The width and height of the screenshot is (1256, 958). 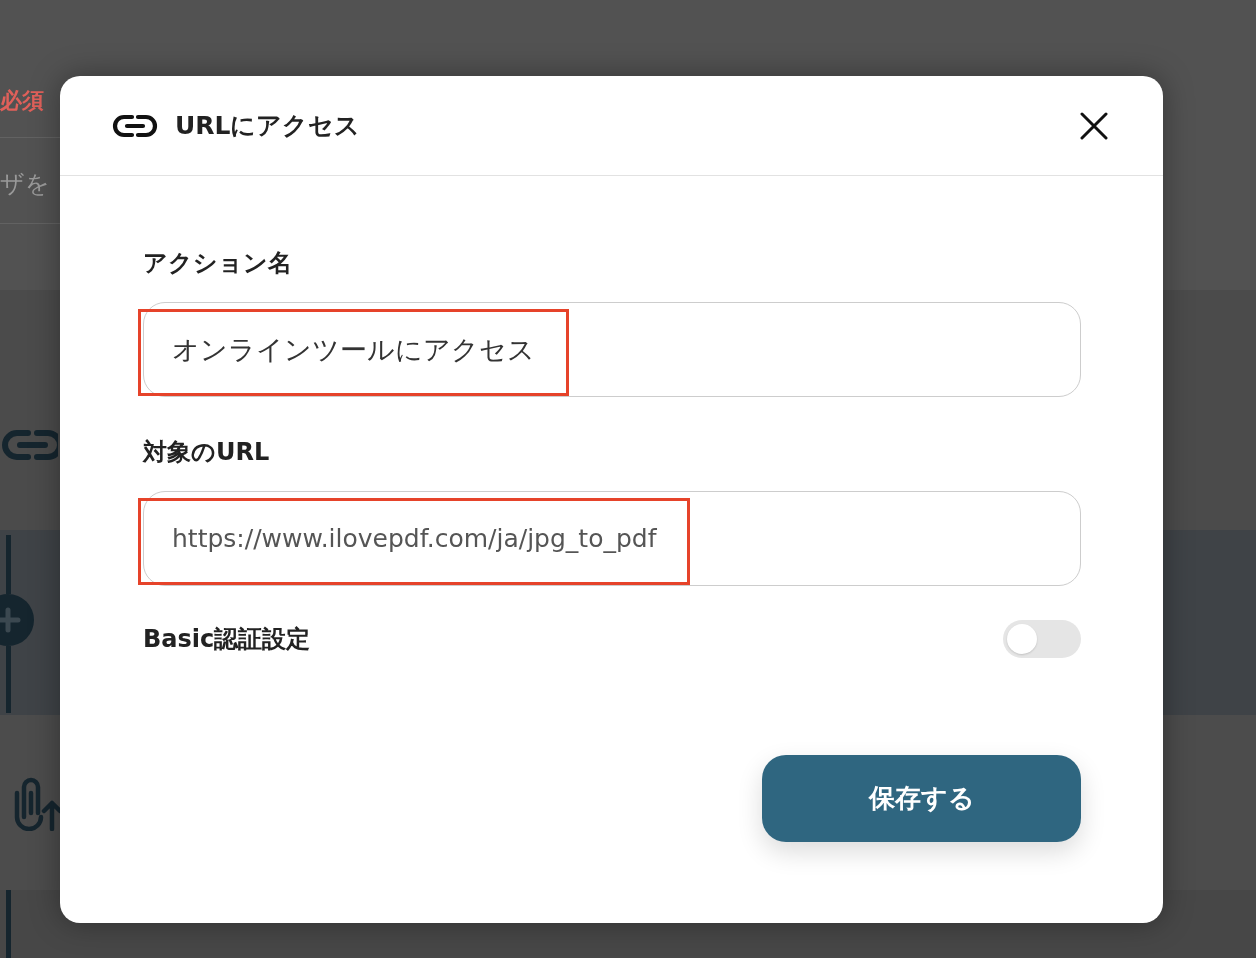 What do you see at coordinates (206, 452) in the screenshot?
I see `field-label: 対象のURL` at bounding box center [206, 452].